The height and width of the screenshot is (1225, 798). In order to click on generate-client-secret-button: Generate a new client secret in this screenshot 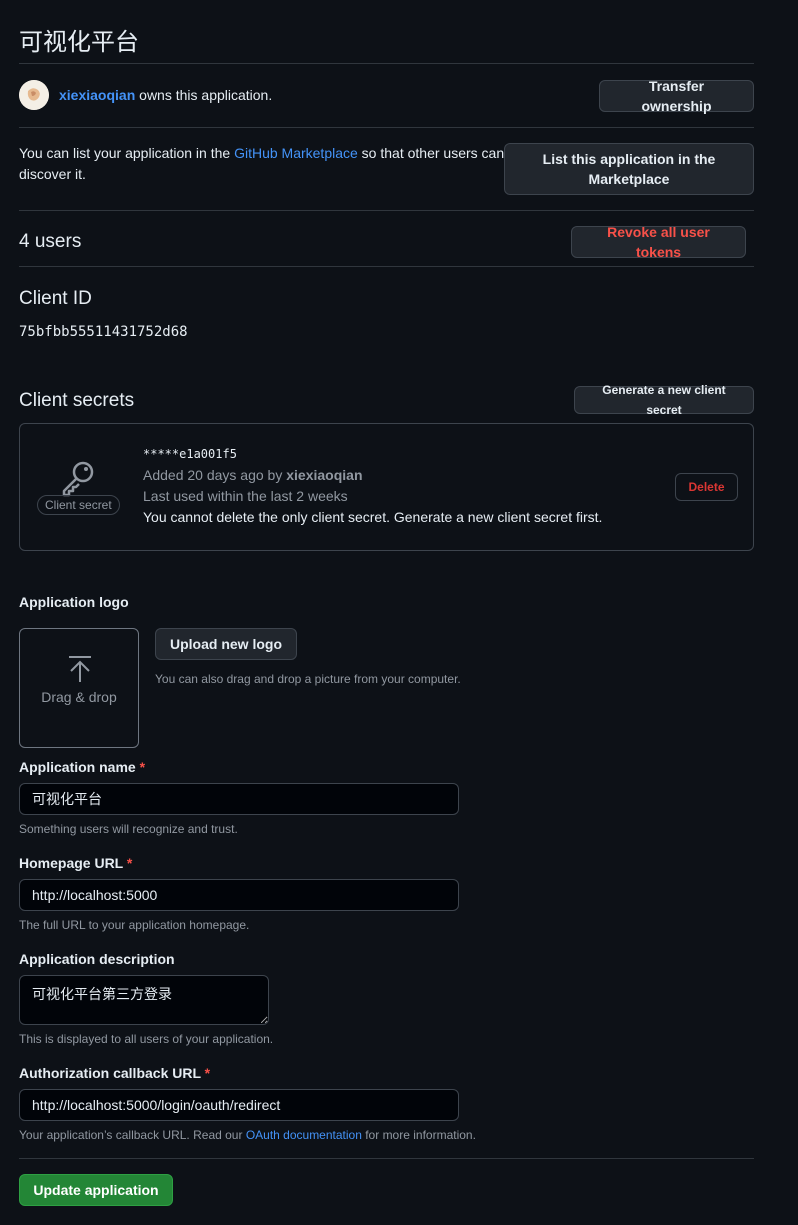, I will do `click(664, 400)`.